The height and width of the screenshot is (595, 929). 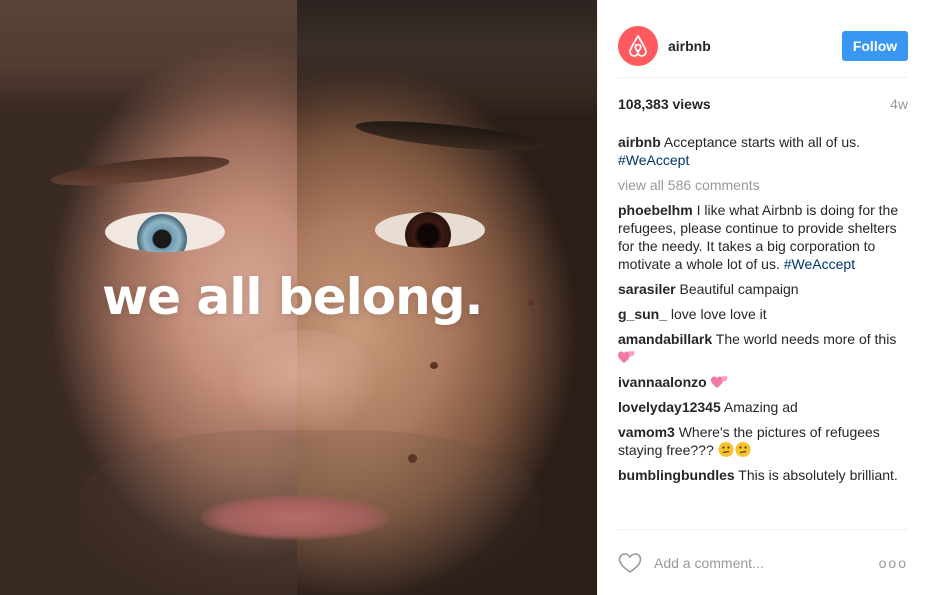 What do you see at coordinates (763, 185) in the screenshot?
I see `view-all-comments-link: view all 586 comments` at bounding box center [763, 185].